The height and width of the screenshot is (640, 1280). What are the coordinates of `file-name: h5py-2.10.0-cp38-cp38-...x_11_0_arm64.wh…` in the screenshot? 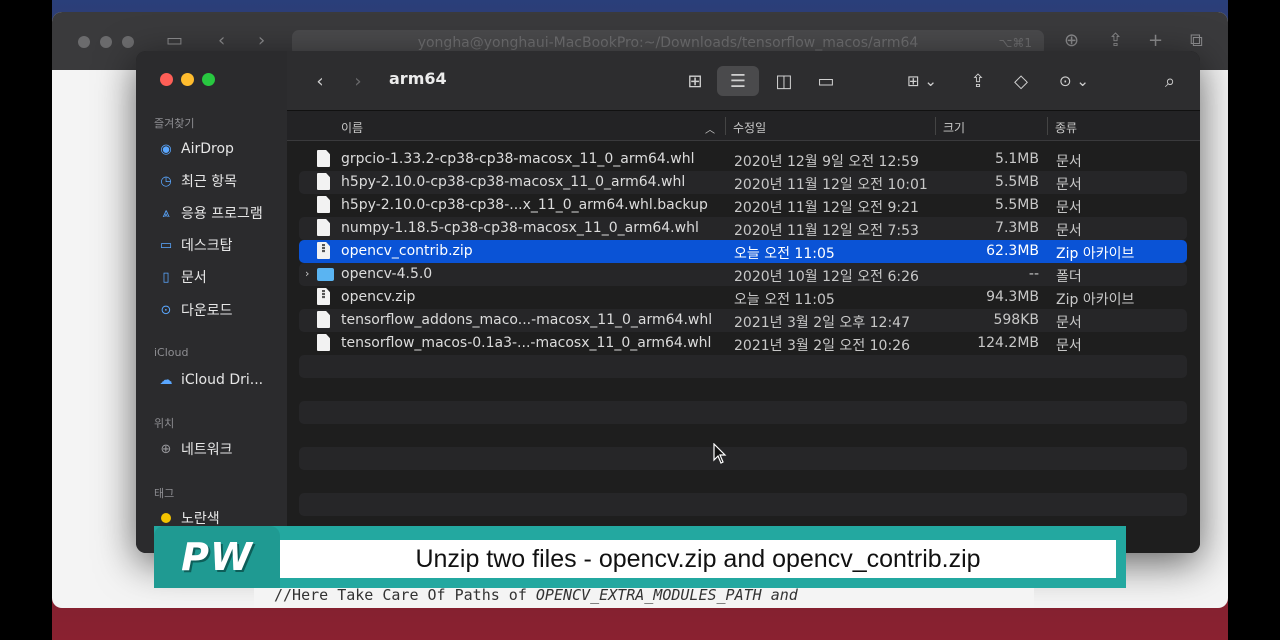 It's located at (524, 205).